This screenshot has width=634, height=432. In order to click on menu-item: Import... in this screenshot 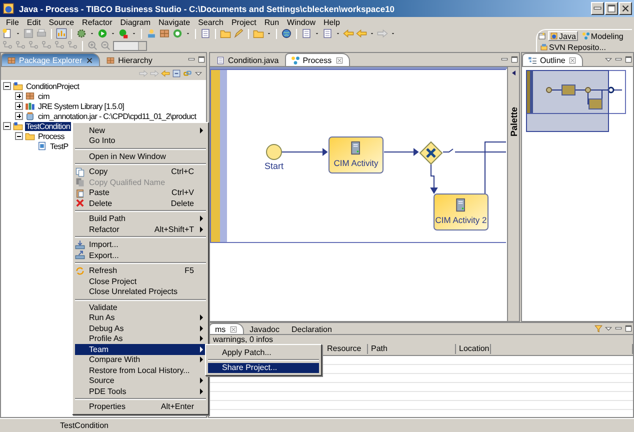, I will do `click(140, 245)`.